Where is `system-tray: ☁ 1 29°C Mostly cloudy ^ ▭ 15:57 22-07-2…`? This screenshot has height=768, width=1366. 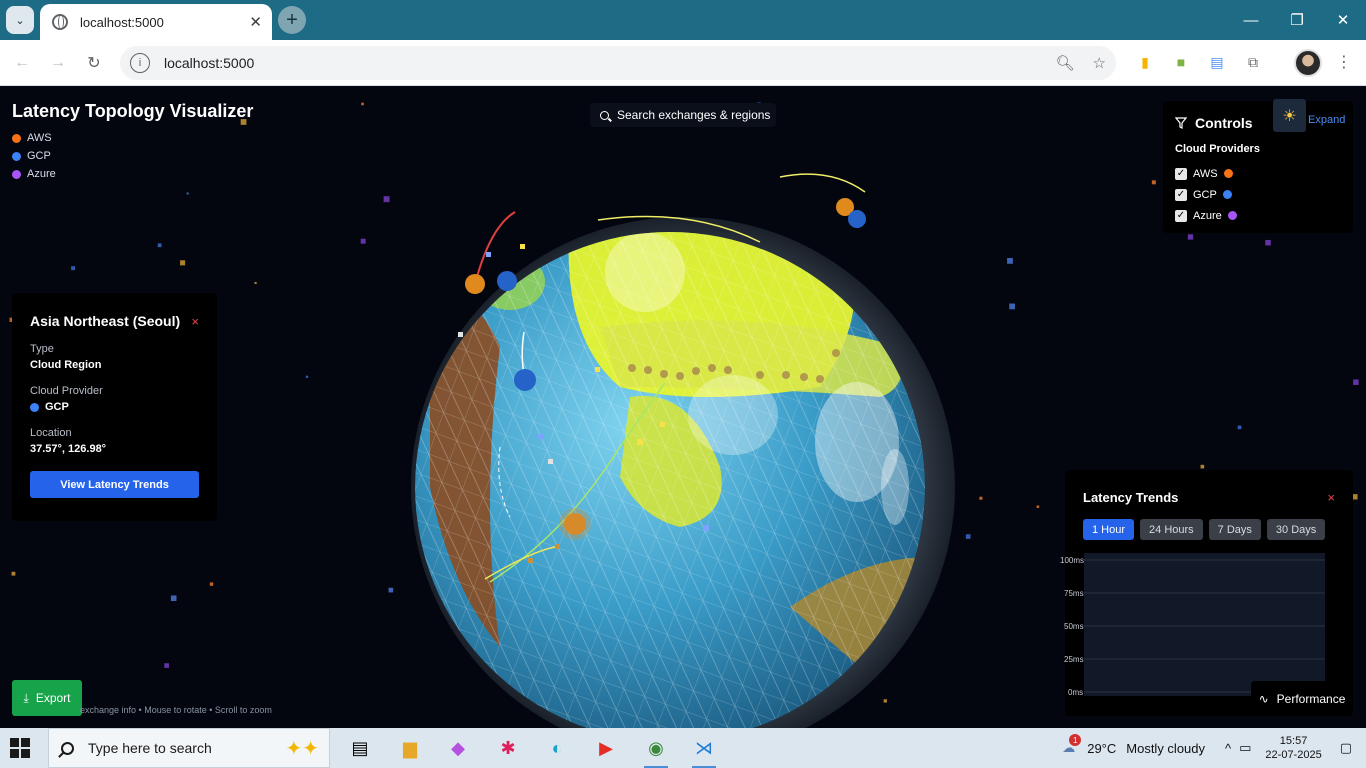
system-tray: ☁ 1 29°C Mostly cloudy ^ ▭ 15:57 22-07-2… is located at coordinates (1214, 748).